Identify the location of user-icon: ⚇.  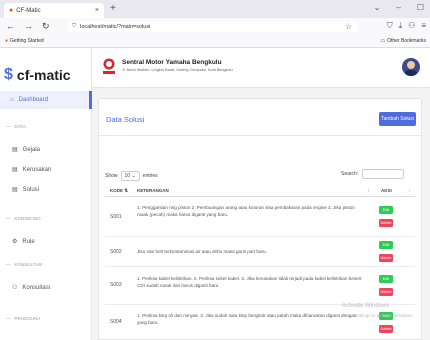
(15, 288).